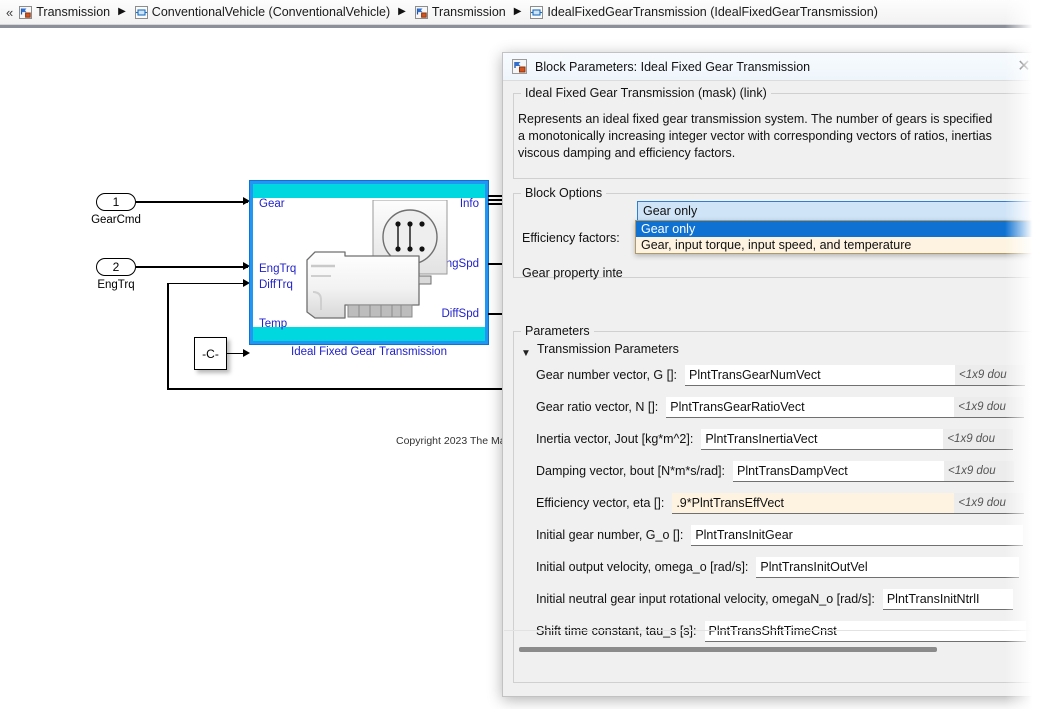  What do you see at coordinates (607, 375) in the screenshot?
I see `parameter-label: Gear number vector, G []:` at bounding box center [607, 375].